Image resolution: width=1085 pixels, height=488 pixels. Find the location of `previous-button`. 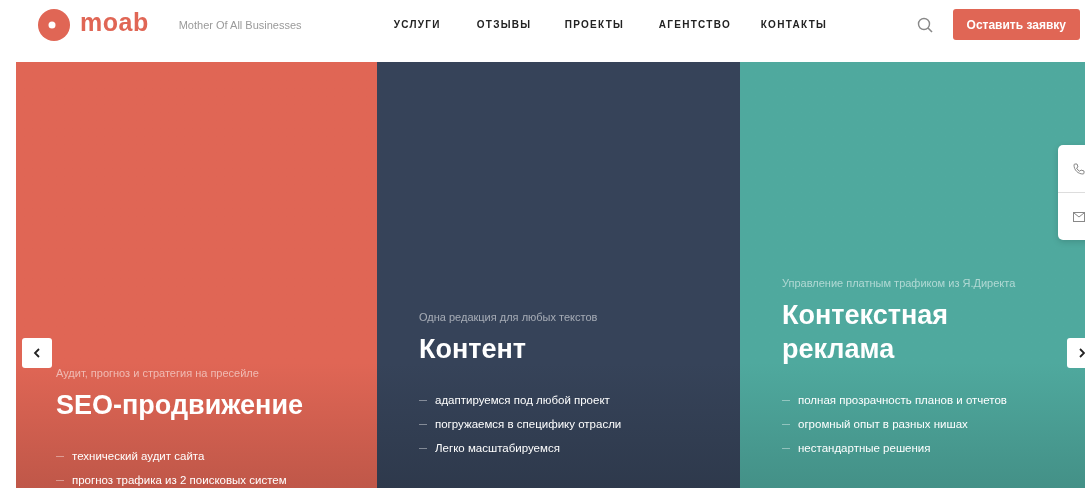

previous-button is located at coordinates (37, 353).